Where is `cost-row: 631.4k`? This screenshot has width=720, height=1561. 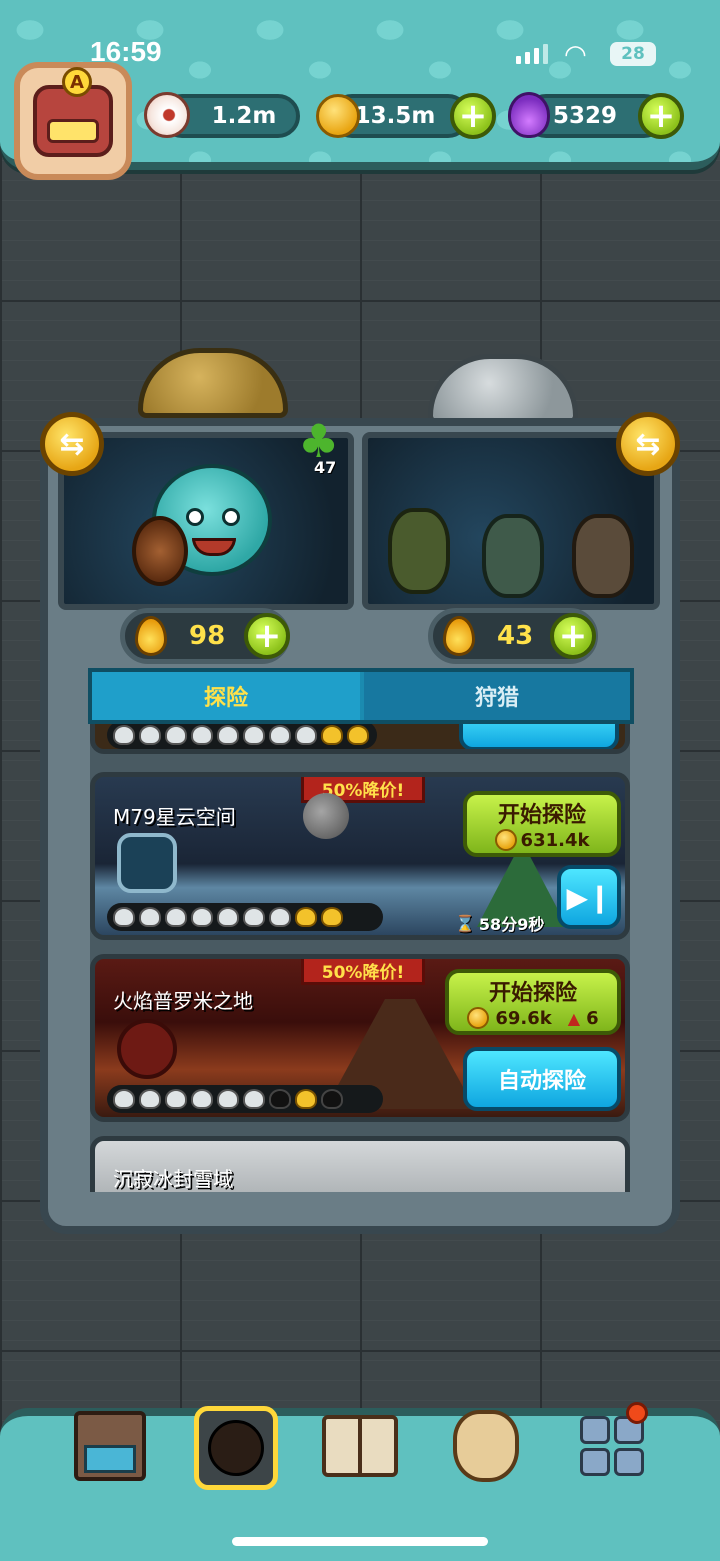 cost-row: 631.4k is located at coordinates (542, 840).